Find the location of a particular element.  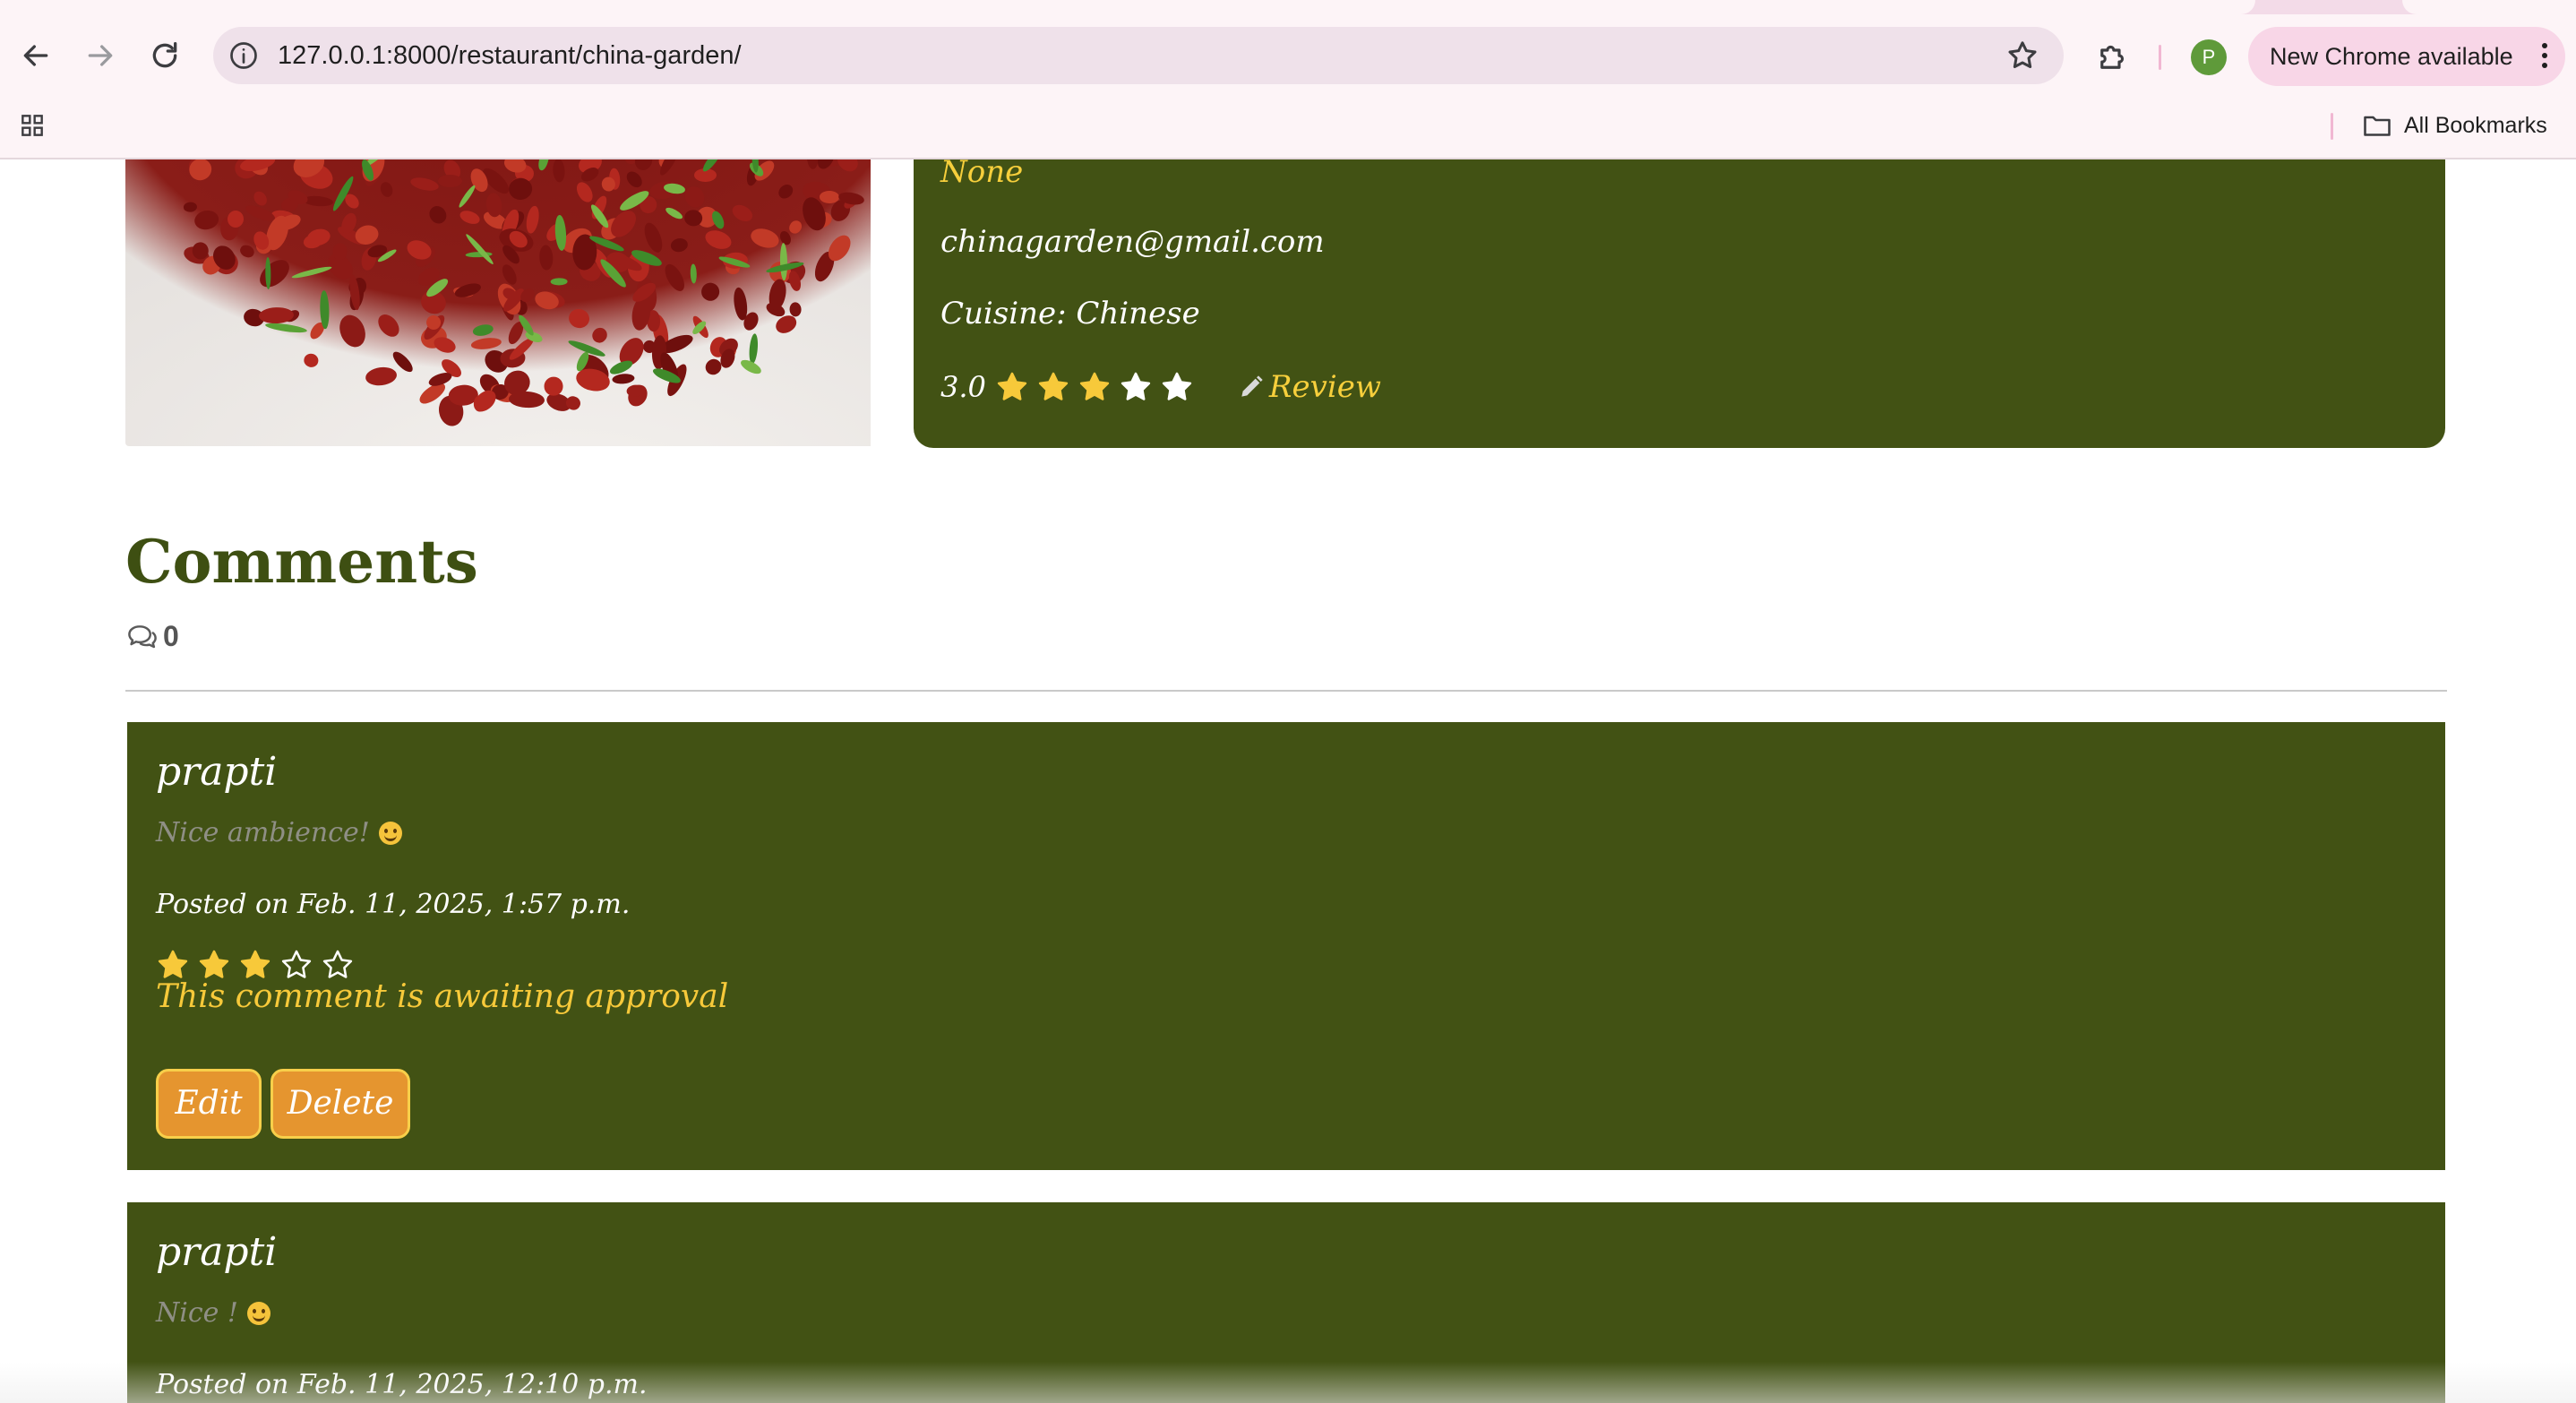

comment-text: Nice ambience! is located at coordinates (263, 832).